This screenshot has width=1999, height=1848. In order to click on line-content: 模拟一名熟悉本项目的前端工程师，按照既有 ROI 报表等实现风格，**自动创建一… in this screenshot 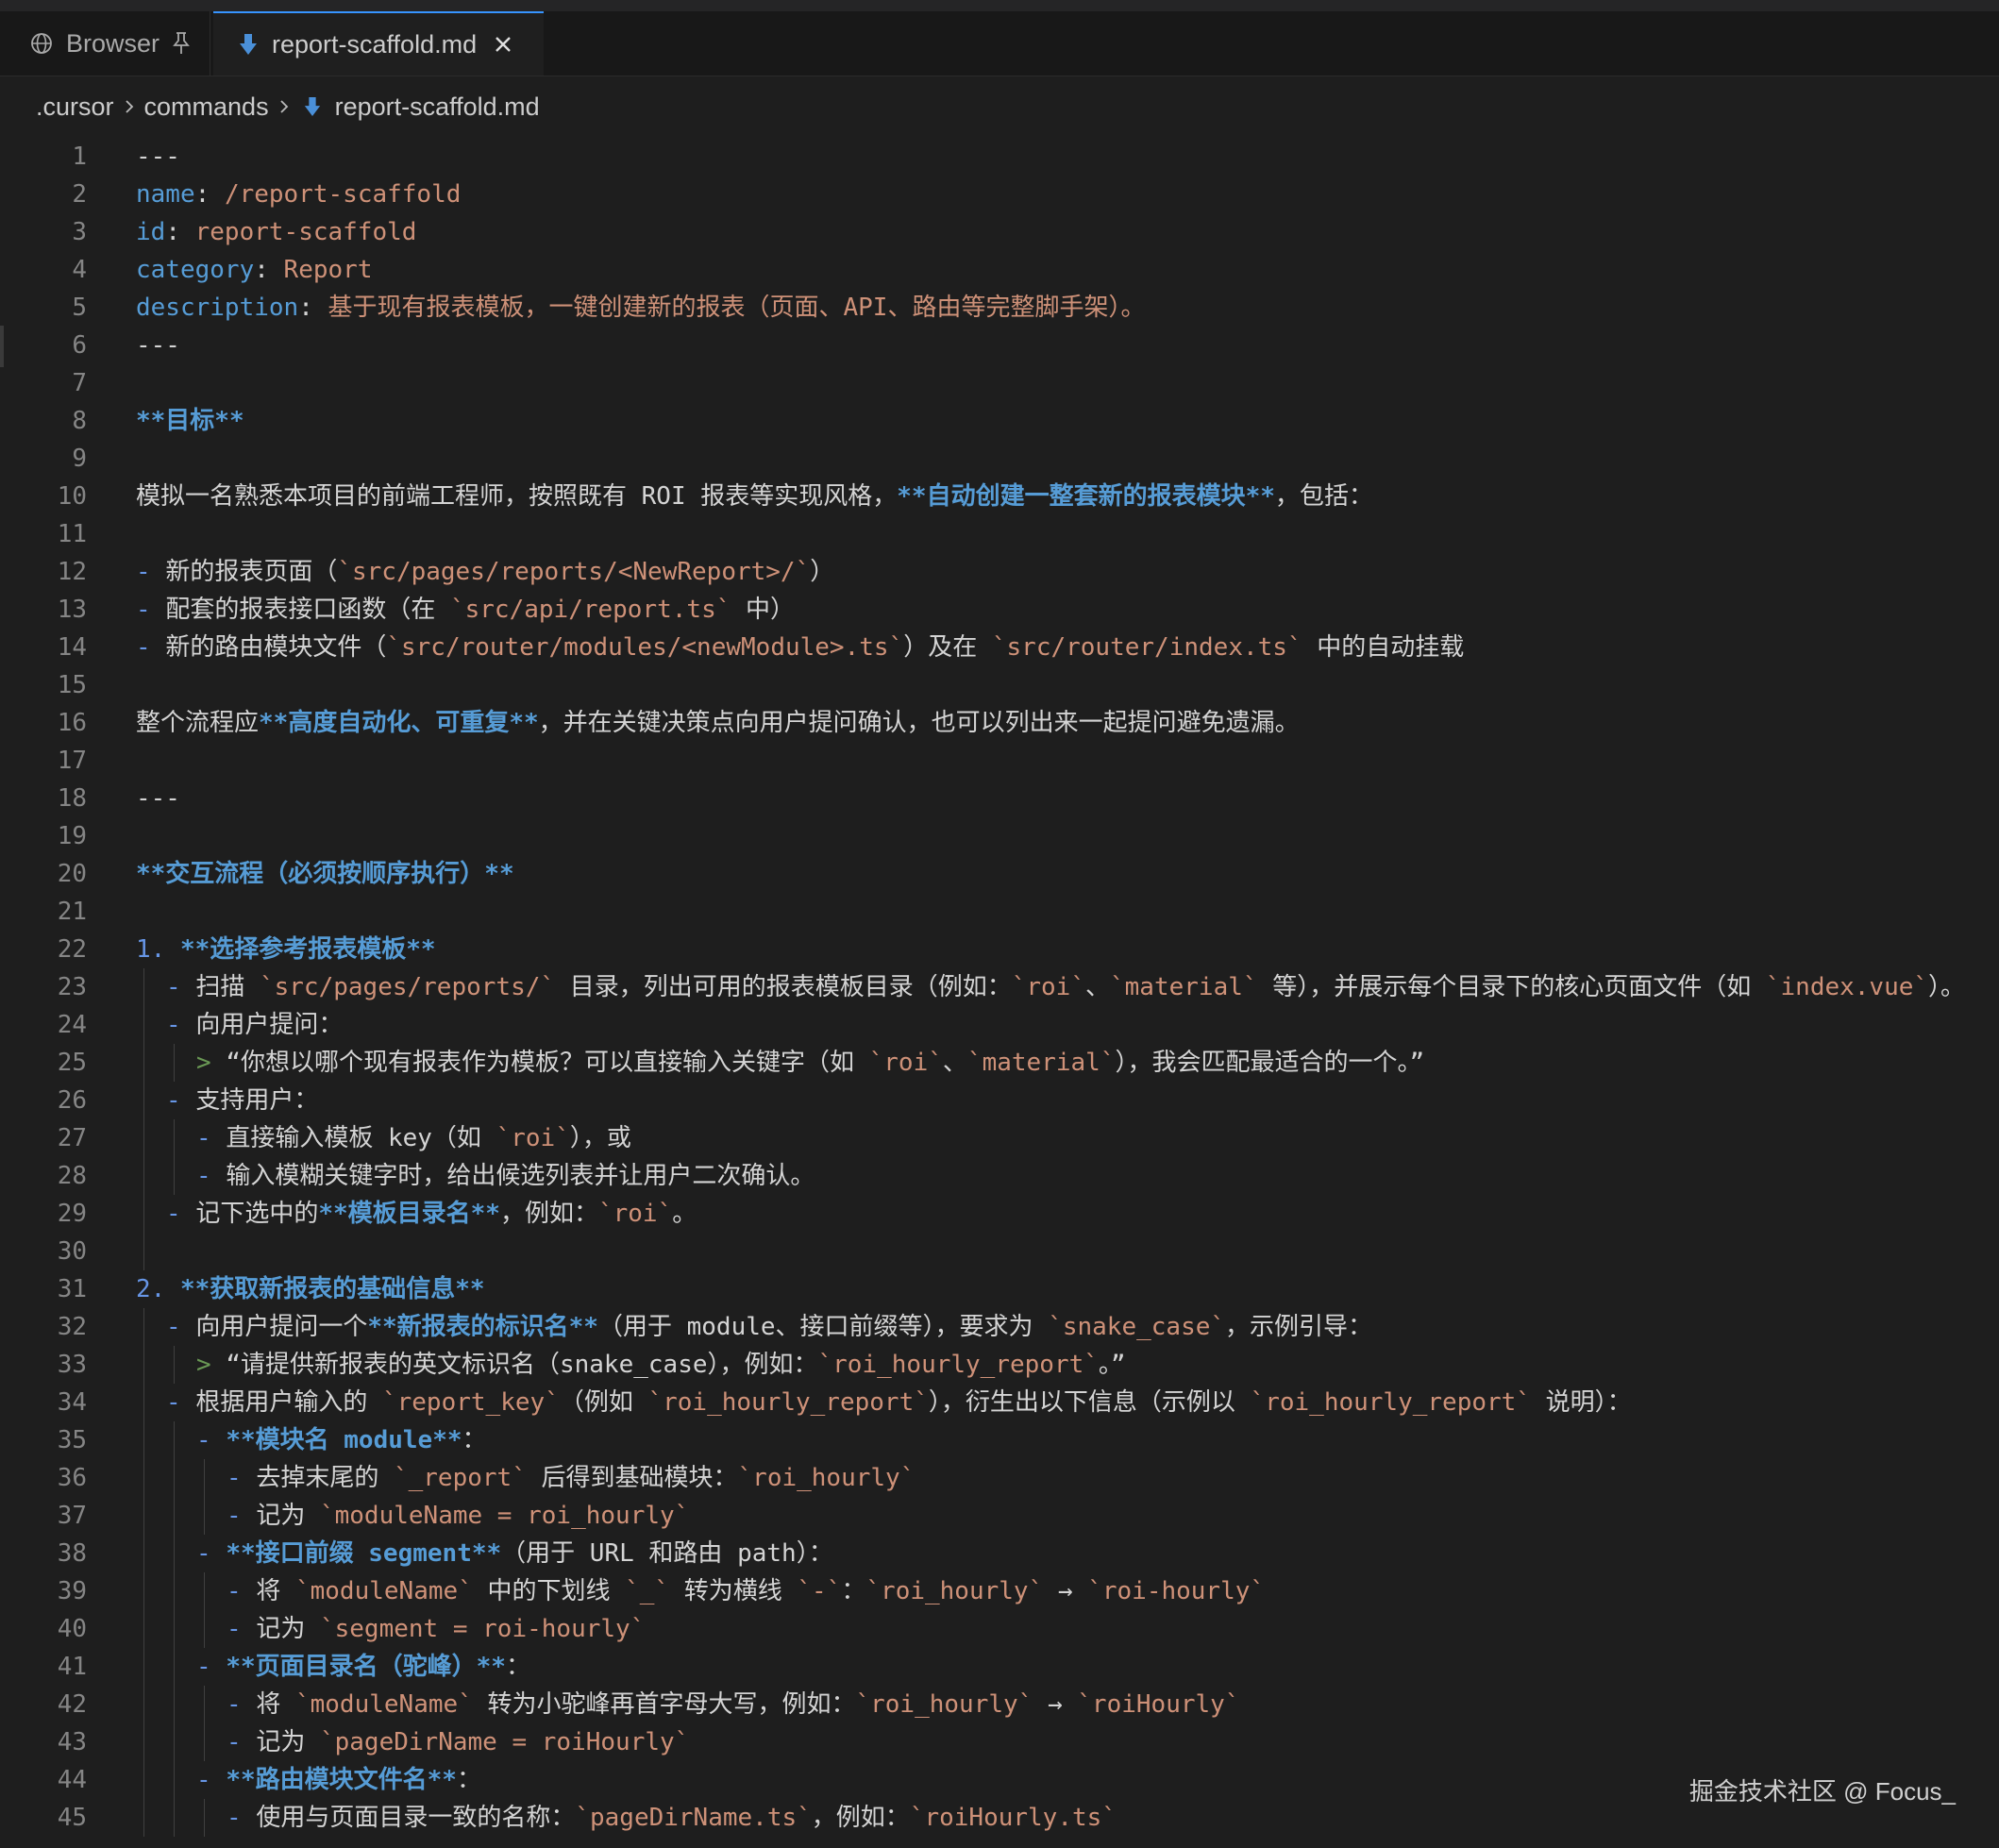, I will do `click(754, 496)`.